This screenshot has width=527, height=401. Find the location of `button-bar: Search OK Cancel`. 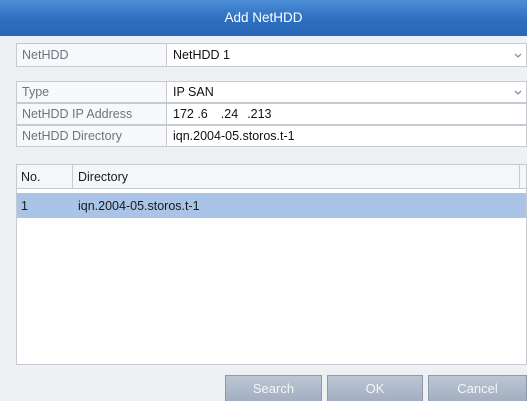

button-bar: Search OK Cancel is located at coordinates (263, 385).